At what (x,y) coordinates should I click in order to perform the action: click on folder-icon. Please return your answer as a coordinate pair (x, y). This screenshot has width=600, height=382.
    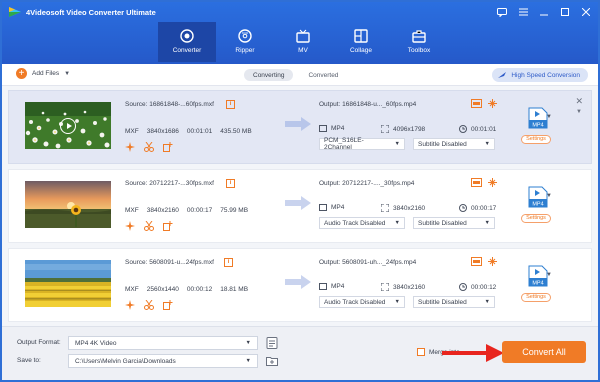
    Looking at the image, I should click on (272, 361).